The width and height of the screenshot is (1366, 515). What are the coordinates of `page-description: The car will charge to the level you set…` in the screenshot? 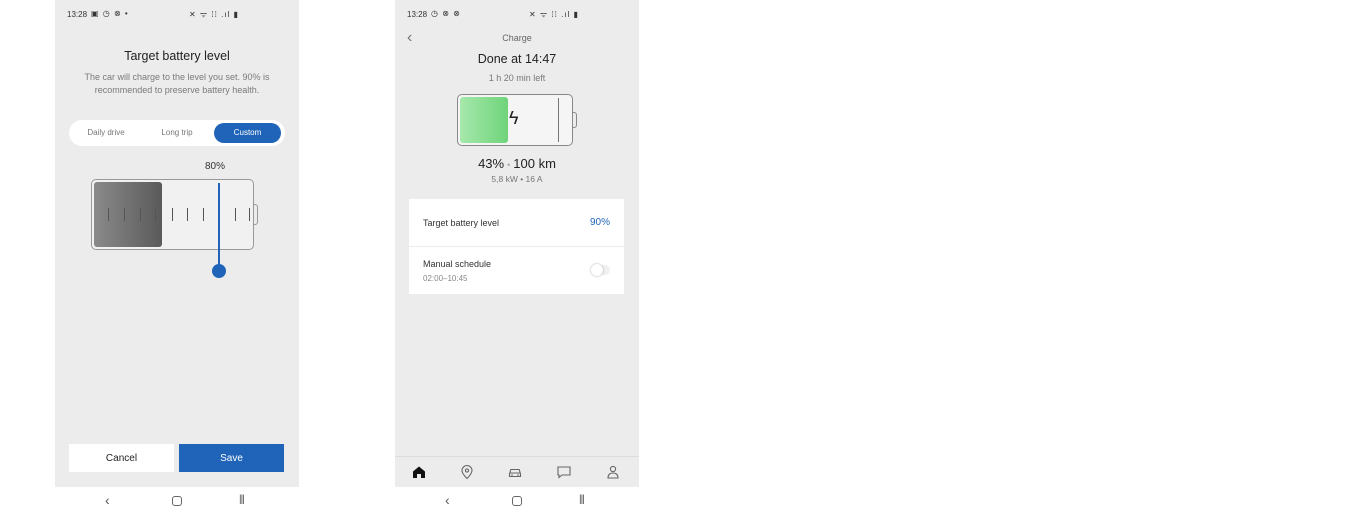 It's located at (177, 83).